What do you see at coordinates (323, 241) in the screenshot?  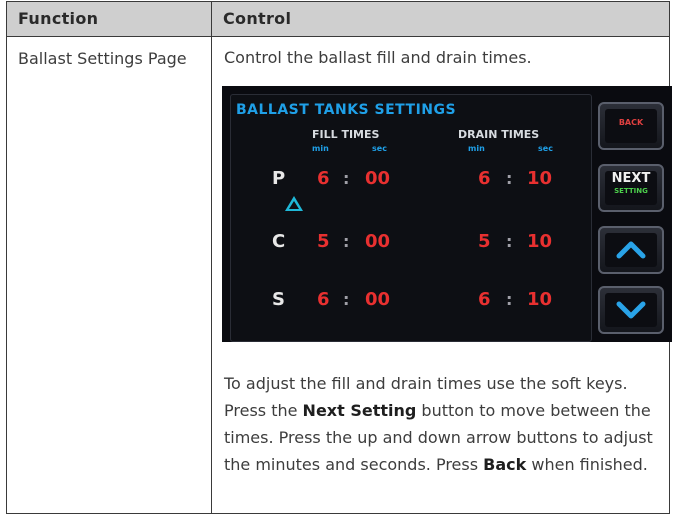 I see `c-fill-min: 5` at bounding box center [323, 241].